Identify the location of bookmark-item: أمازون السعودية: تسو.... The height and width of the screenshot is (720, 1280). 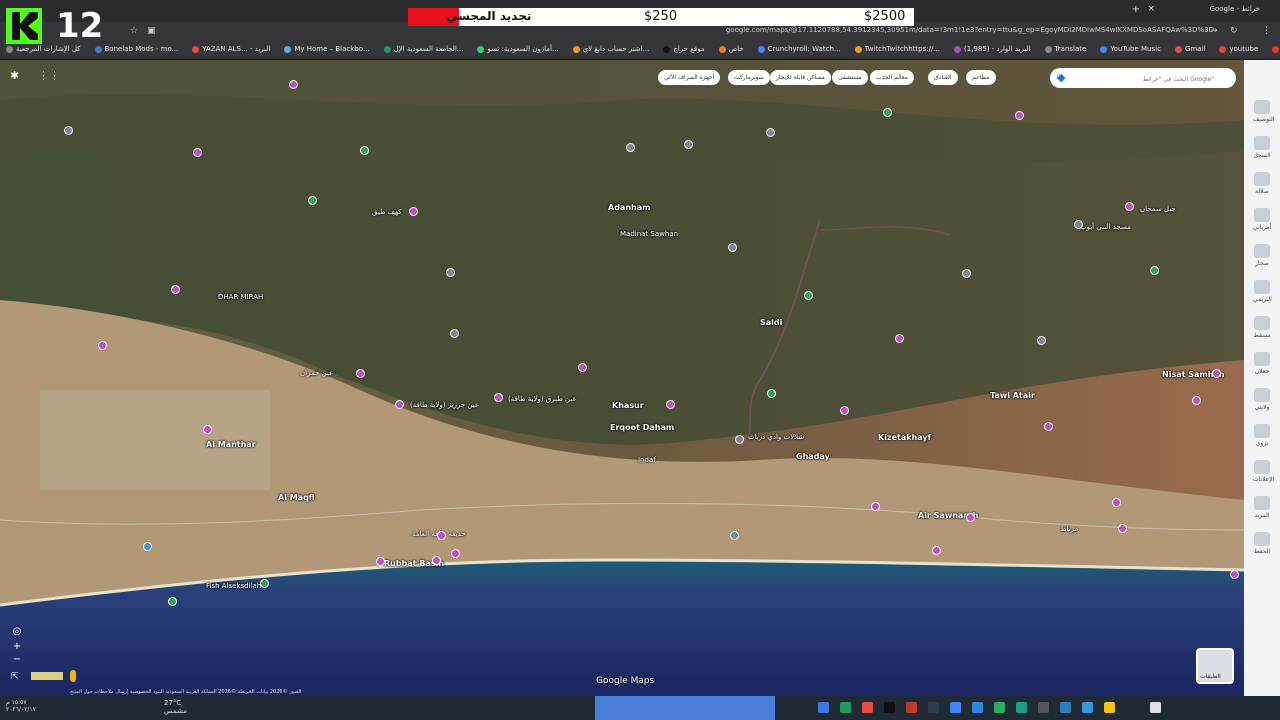
(518, 49).